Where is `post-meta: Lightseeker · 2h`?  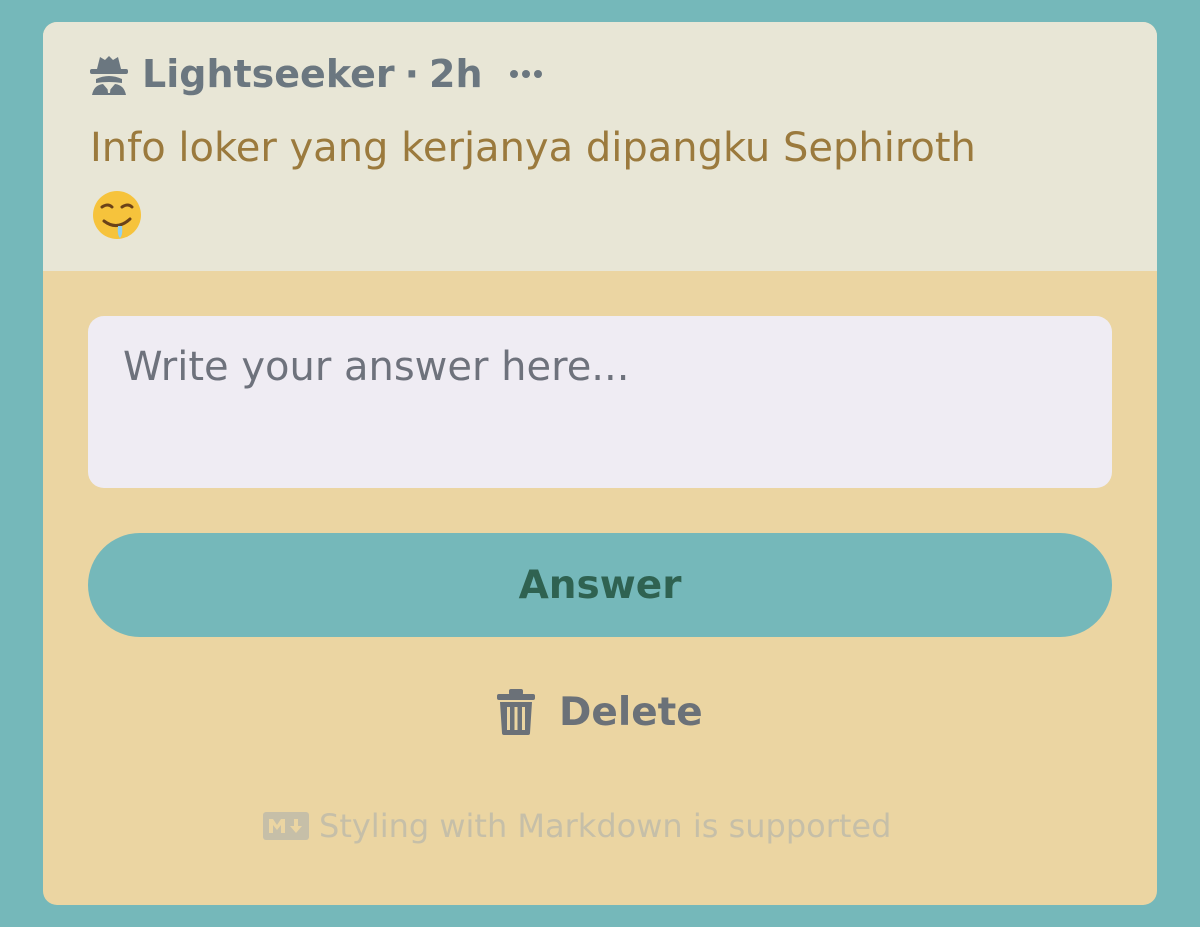
post-meta: Lightseeker · 2h is located at coordinates (315, 74).